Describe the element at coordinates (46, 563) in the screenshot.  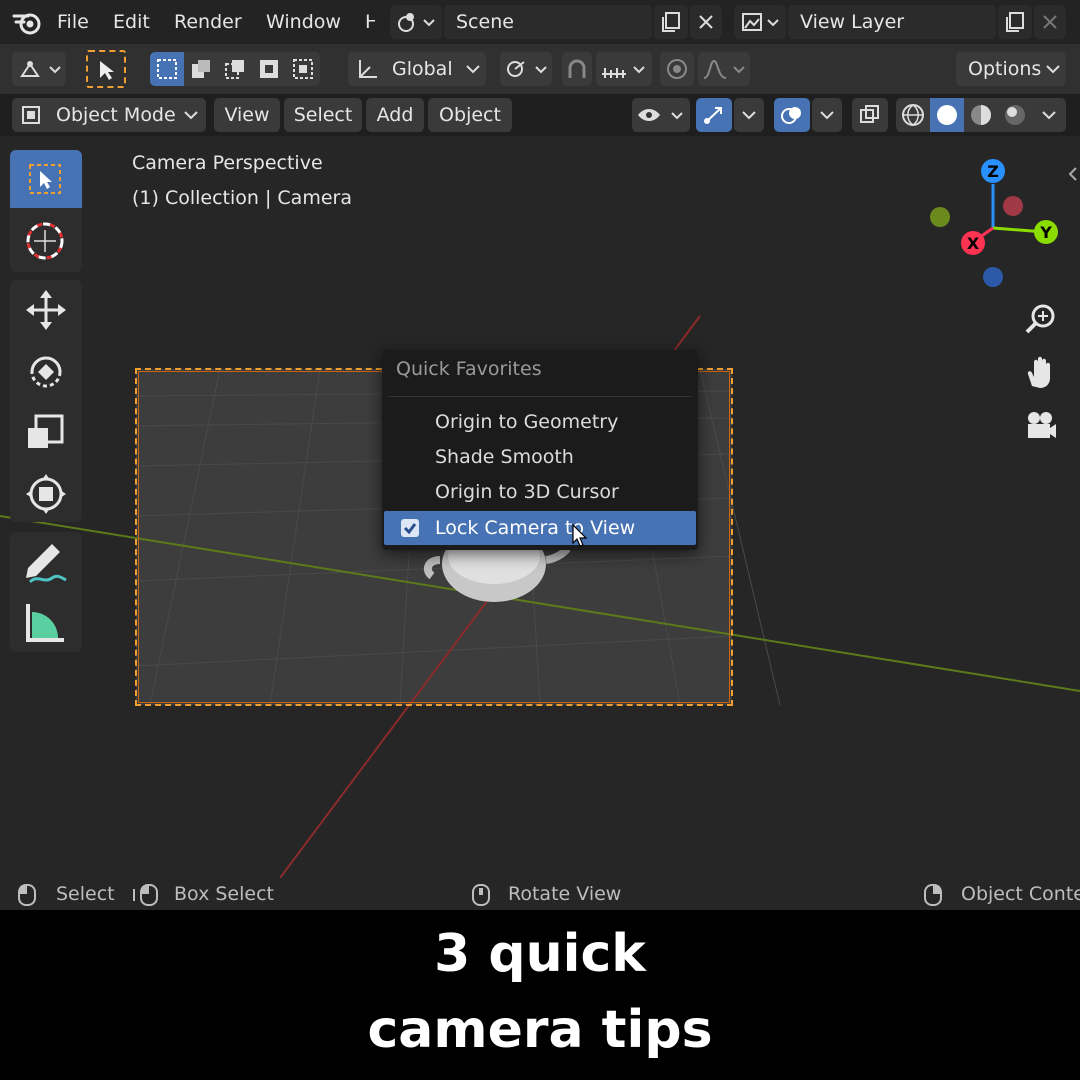
I see `annotate-icon` at that location.